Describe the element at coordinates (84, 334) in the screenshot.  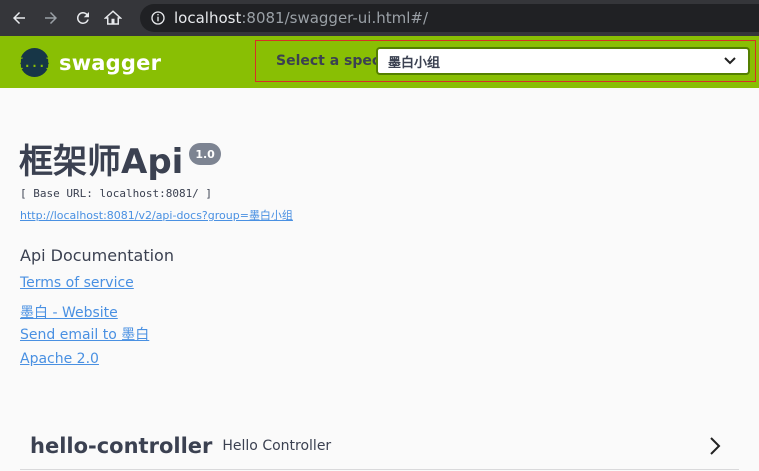
I see `contact-email-link: Send email to 墨白` at that location.